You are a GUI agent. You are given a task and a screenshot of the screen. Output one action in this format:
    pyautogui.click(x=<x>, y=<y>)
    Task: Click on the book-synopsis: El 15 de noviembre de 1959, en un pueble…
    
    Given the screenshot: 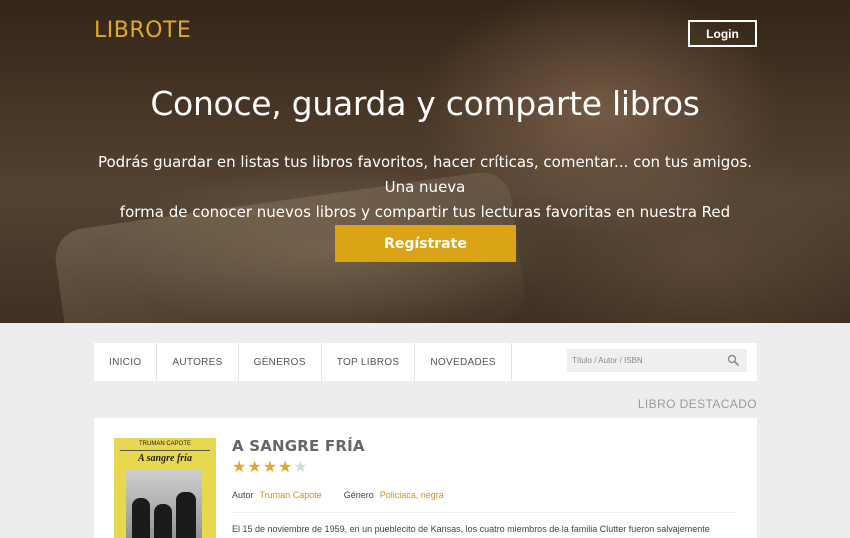 What is the action you would take?
    pyautogui.click(x=471, y=529)
    